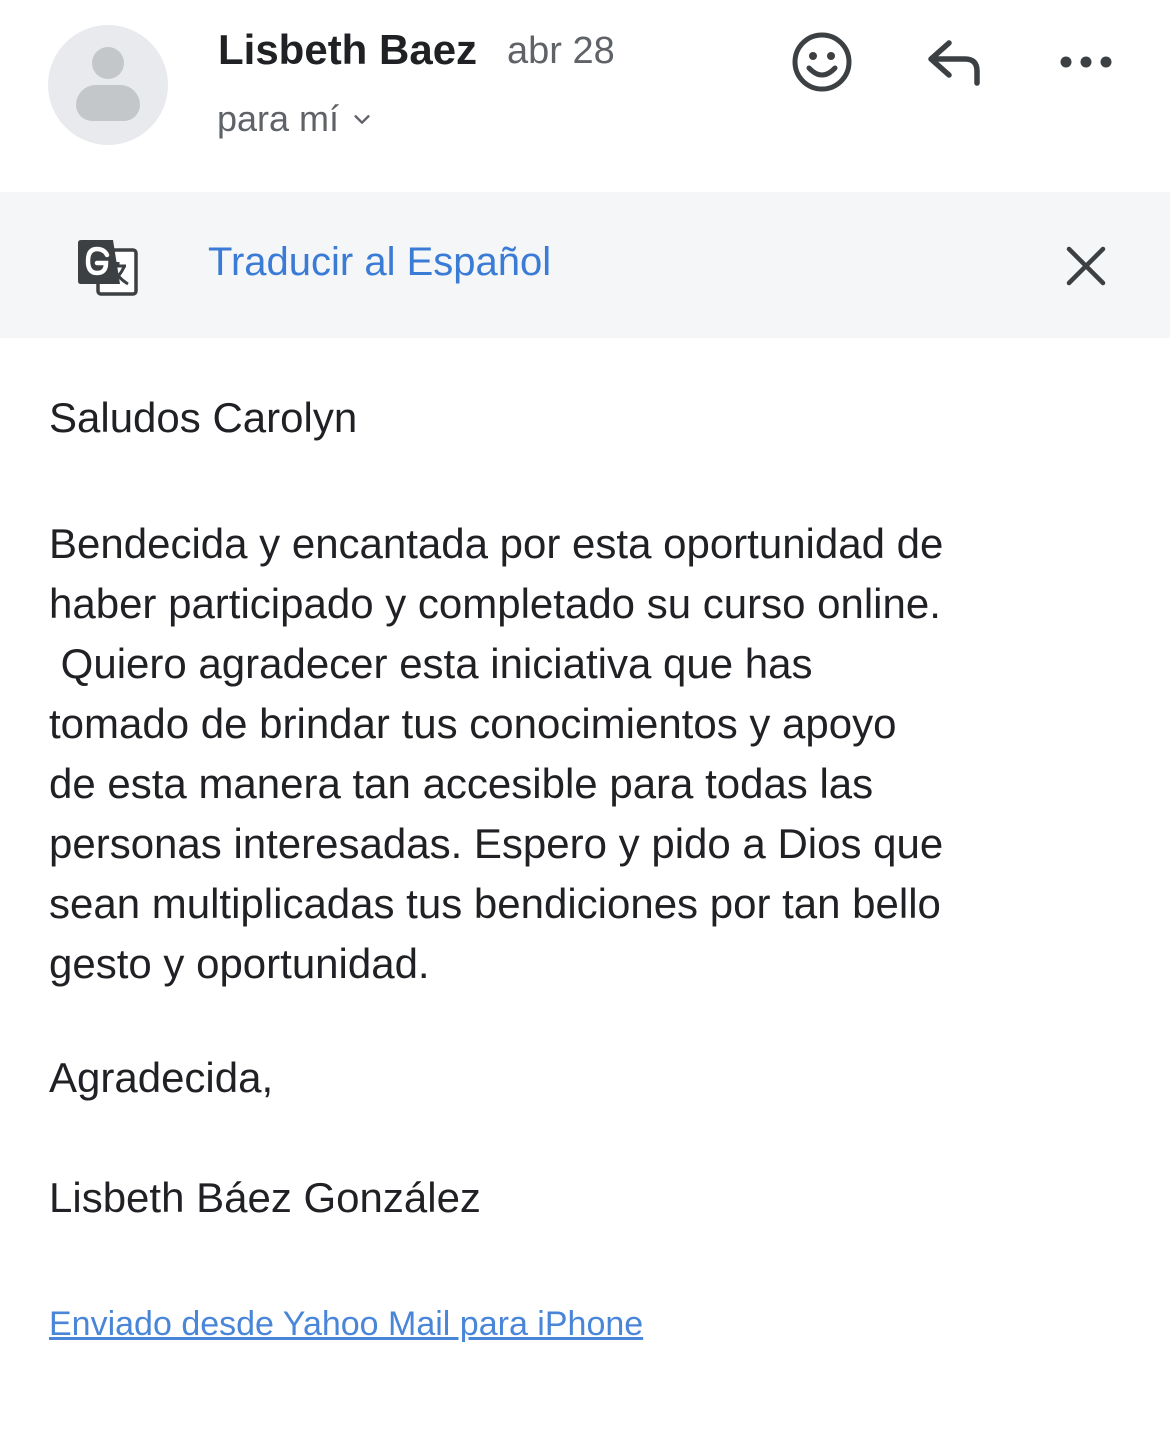 The height and width of the screenshot is (1432, 1170). I want to click on chevron-down-icon, so click(362, 119).